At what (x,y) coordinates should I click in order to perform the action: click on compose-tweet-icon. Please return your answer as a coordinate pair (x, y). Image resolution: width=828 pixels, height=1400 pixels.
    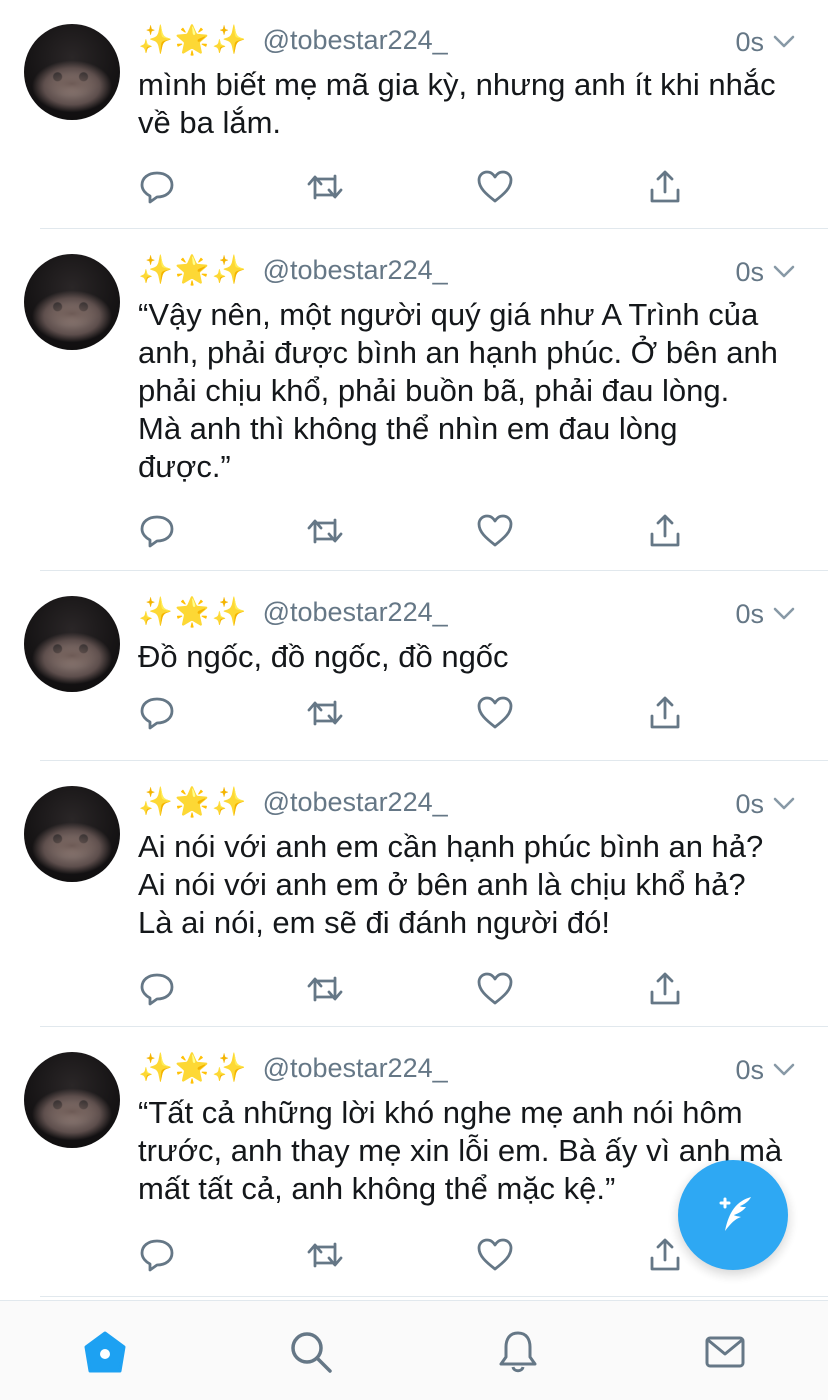
    Looking at the image, I should click on (735, 1214).